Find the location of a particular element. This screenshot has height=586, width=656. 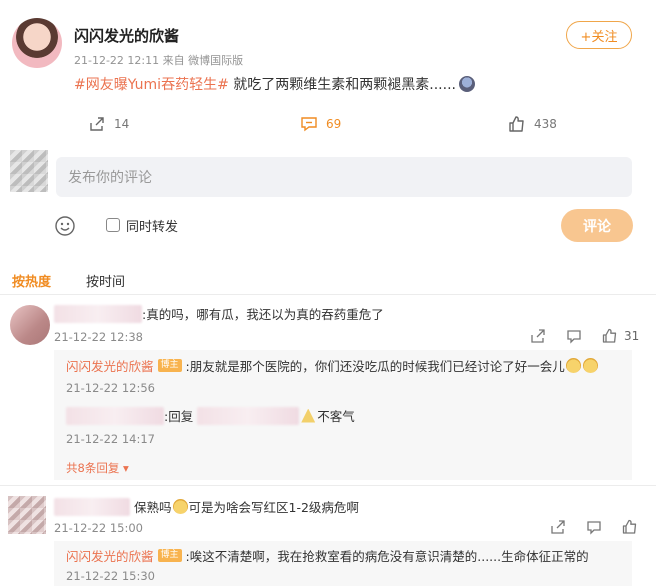

more-replies-link: 共8条回复 ▾ is located at coordinates (97, 468).